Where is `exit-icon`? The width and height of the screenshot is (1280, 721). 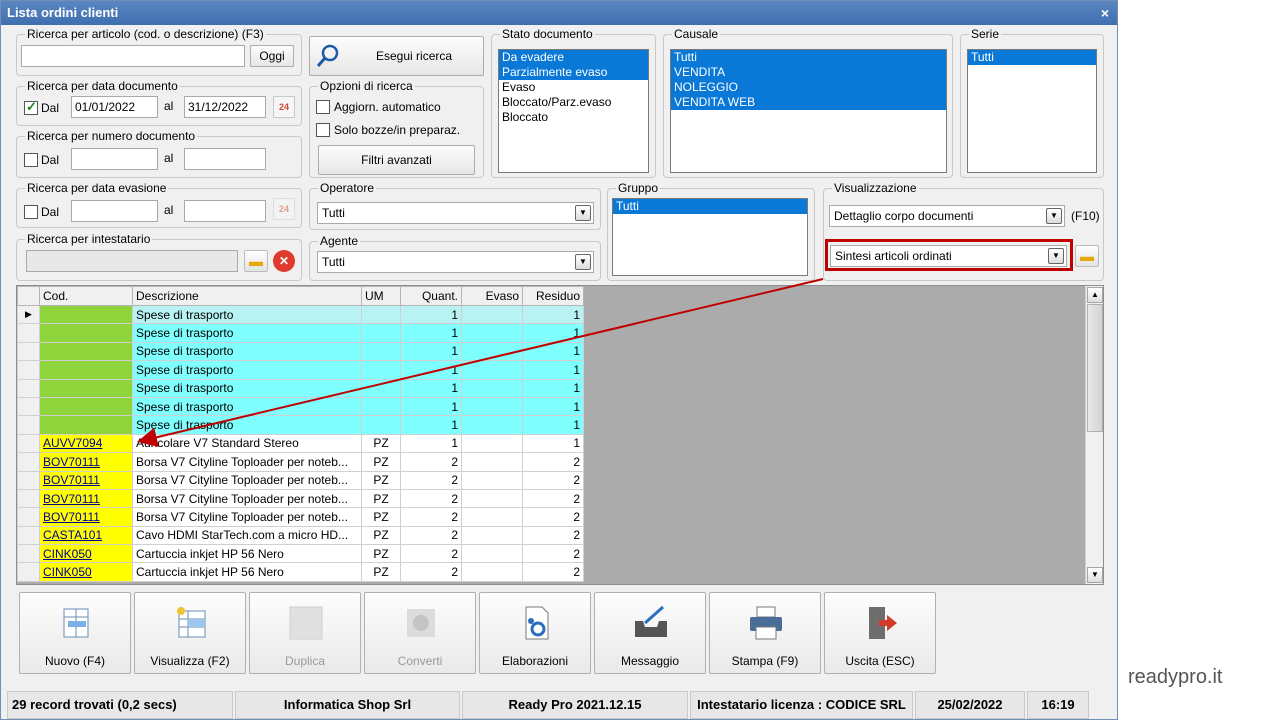
exit-icon is located at coordinates (881, 623).